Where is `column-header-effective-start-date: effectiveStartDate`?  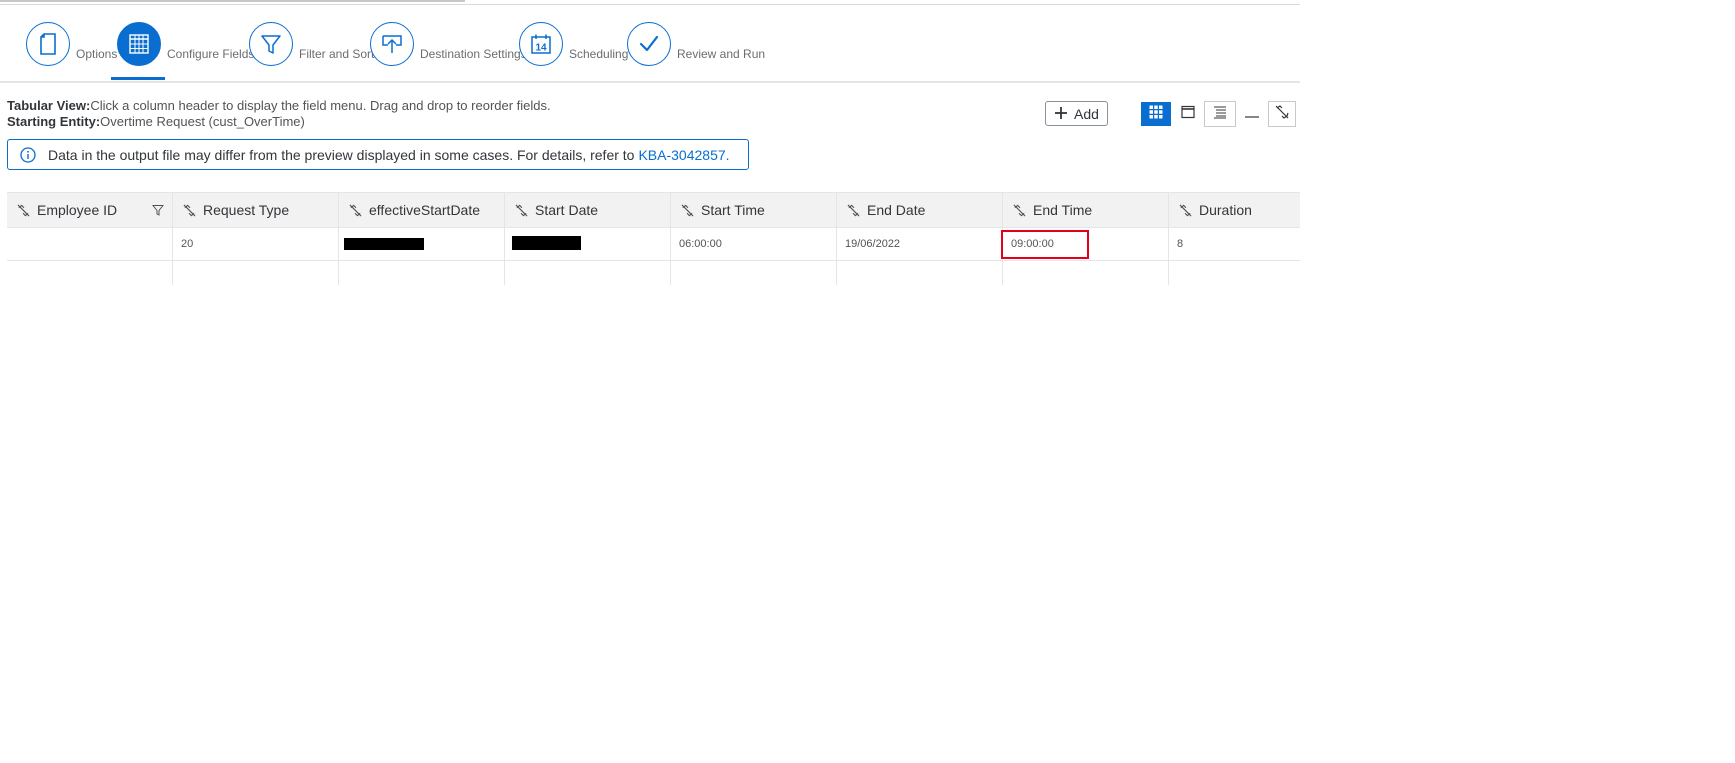 column-header-effective-start-date: effectiveStartDate is located at coordinates (422, 210).